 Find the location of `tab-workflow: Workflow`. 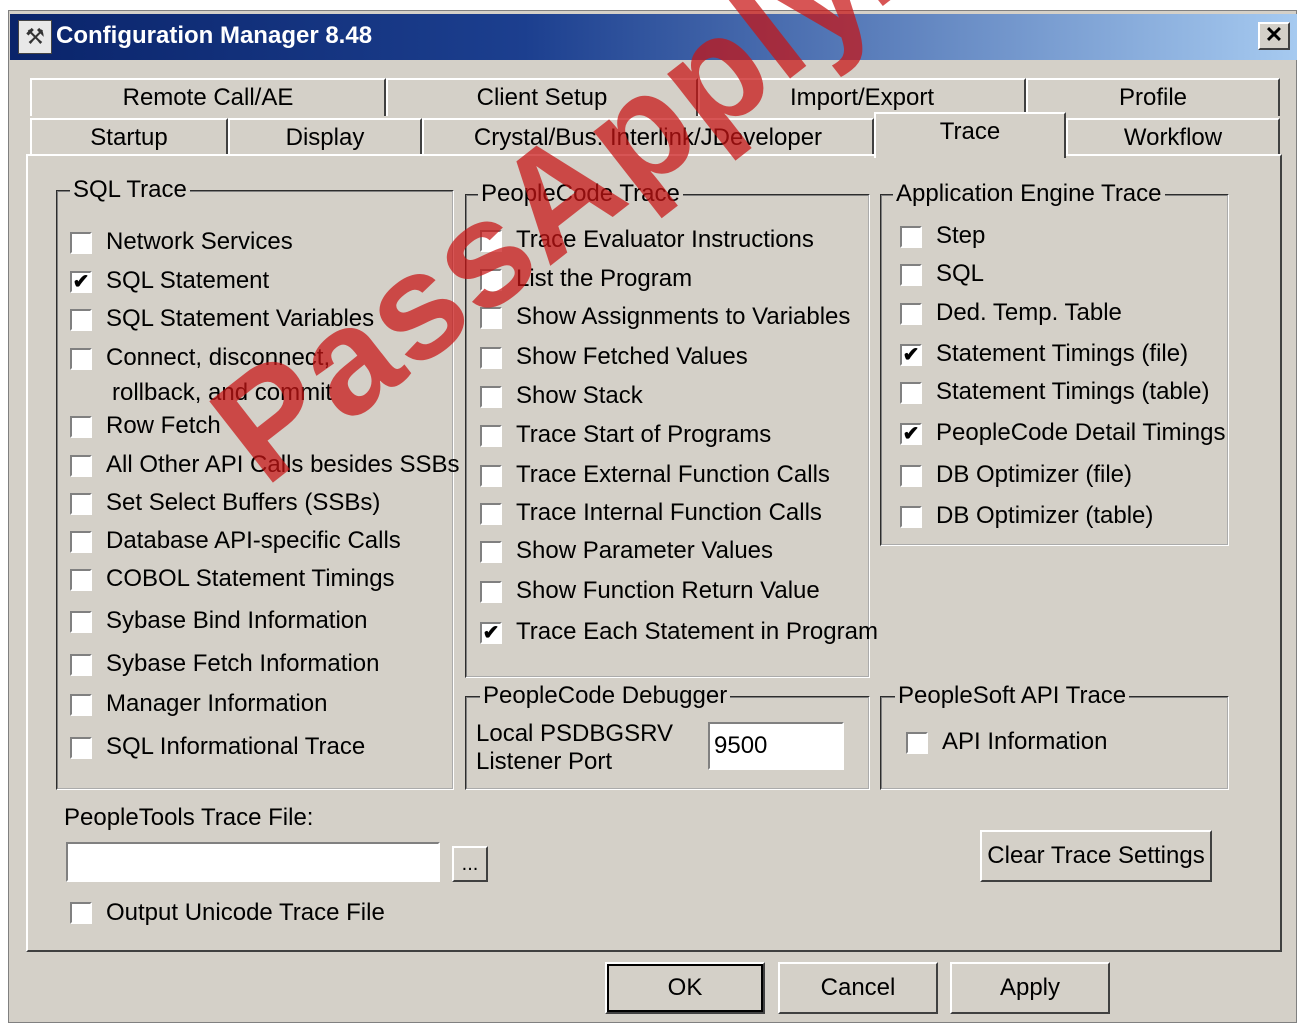

tab-workflow: Workflow is located at coordinates (1173, 137).